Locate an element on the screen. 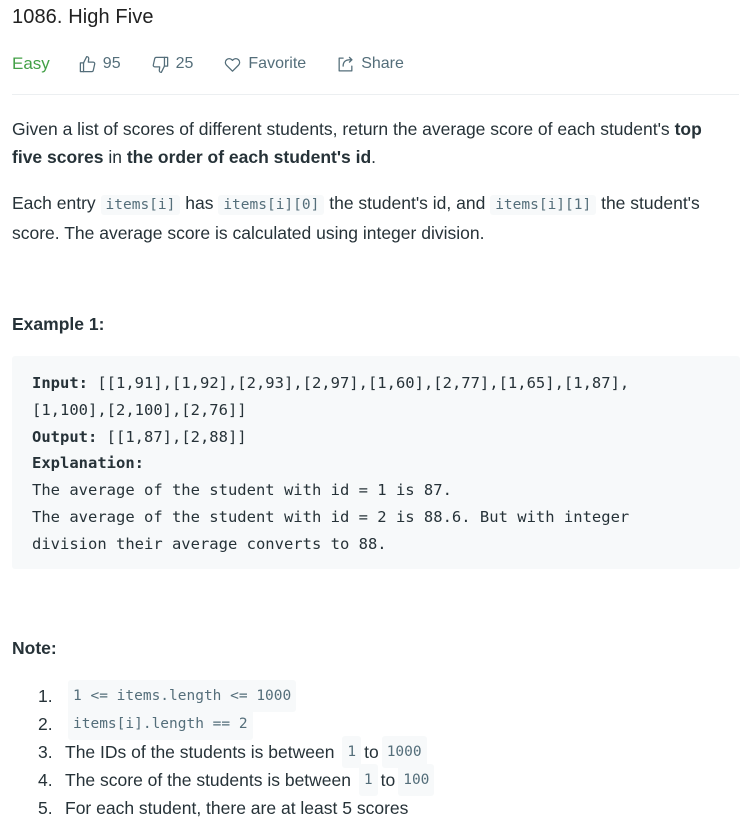  output-label: Output: is located at coordinates (65, 436).